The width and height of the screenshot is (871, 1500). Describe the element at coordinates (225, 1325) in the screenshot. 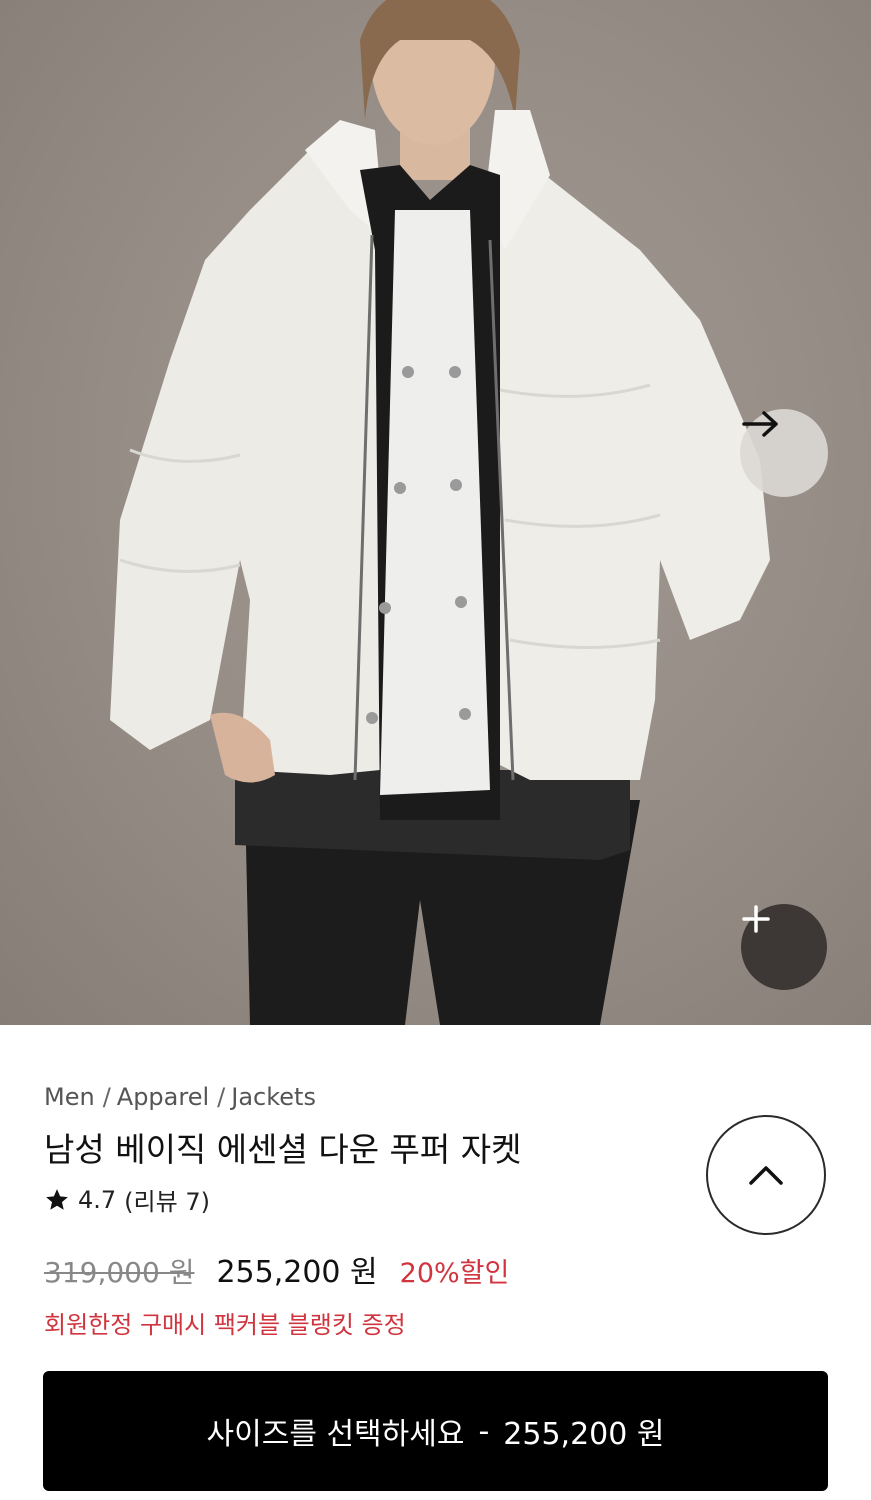

I see `promo-text: 회원한정 구매시 팩커블 블랭킷 증정` at that location.